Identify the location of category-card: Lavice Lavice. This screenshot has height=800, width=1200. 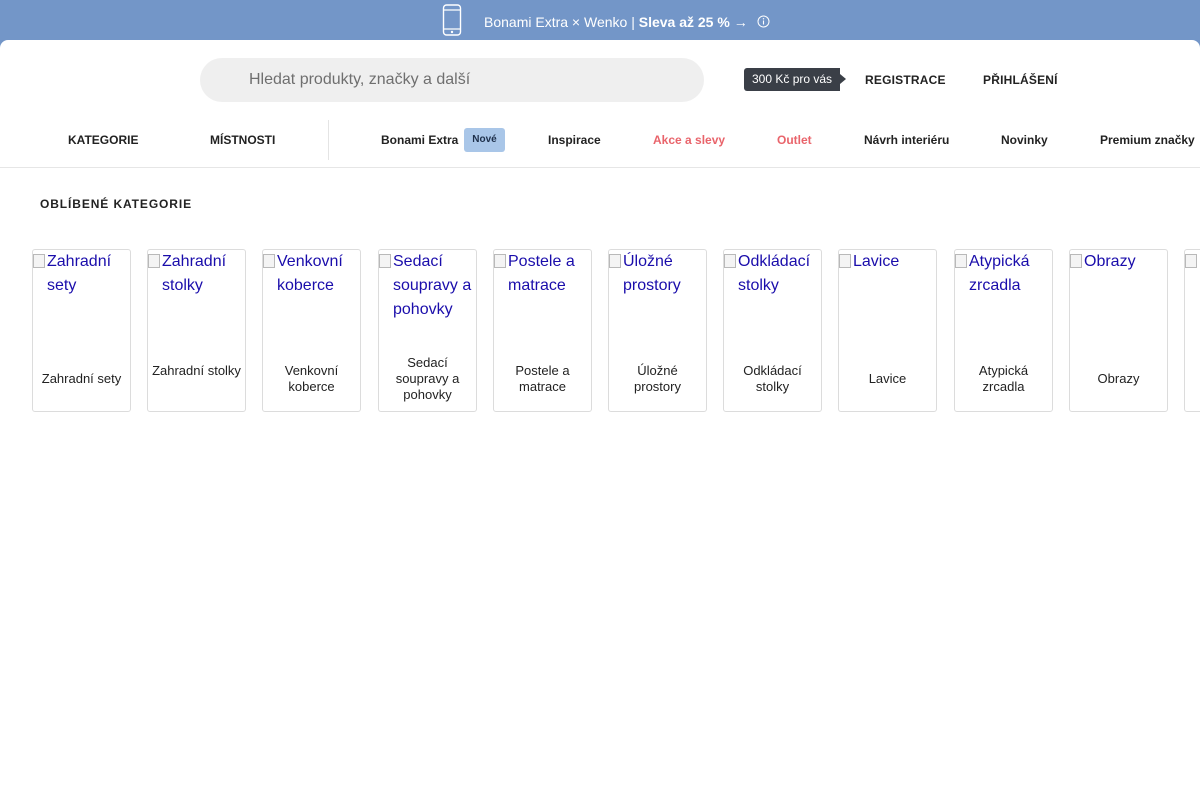
(887, 330).